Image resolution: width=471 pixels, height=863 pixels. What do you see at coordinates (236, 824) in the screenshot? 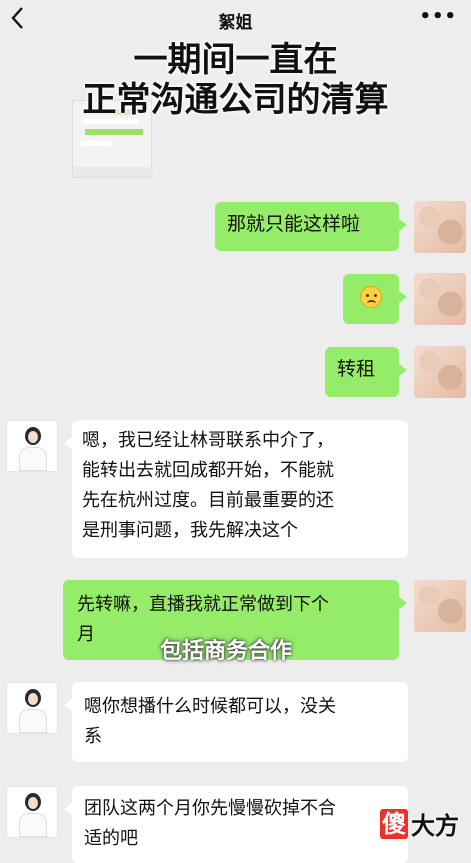
I see `message-bubble-incoming: 团队这两个月你先慢慢砍掉不合 适的吧` at bounding box center [236, 824].